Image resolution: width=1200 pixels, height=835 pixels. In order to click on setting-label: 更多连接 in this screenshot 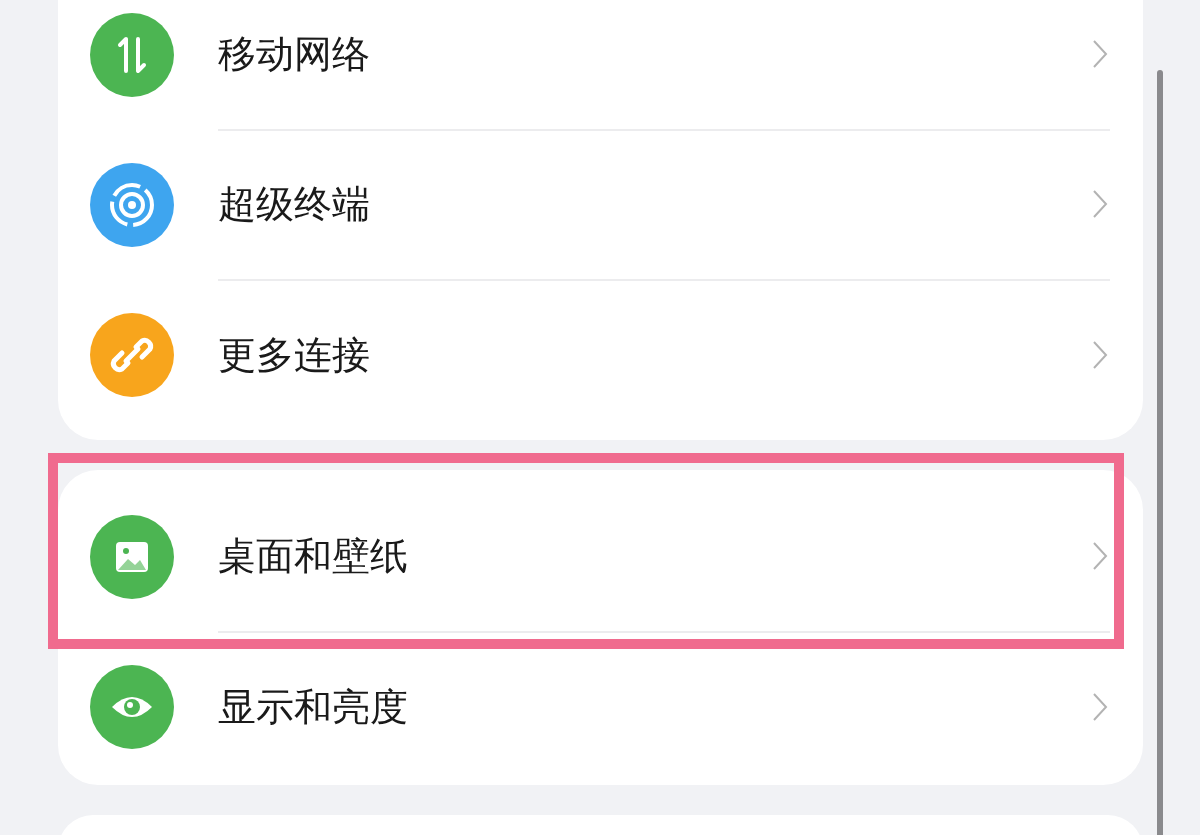, I will do `click(294, 355)`.